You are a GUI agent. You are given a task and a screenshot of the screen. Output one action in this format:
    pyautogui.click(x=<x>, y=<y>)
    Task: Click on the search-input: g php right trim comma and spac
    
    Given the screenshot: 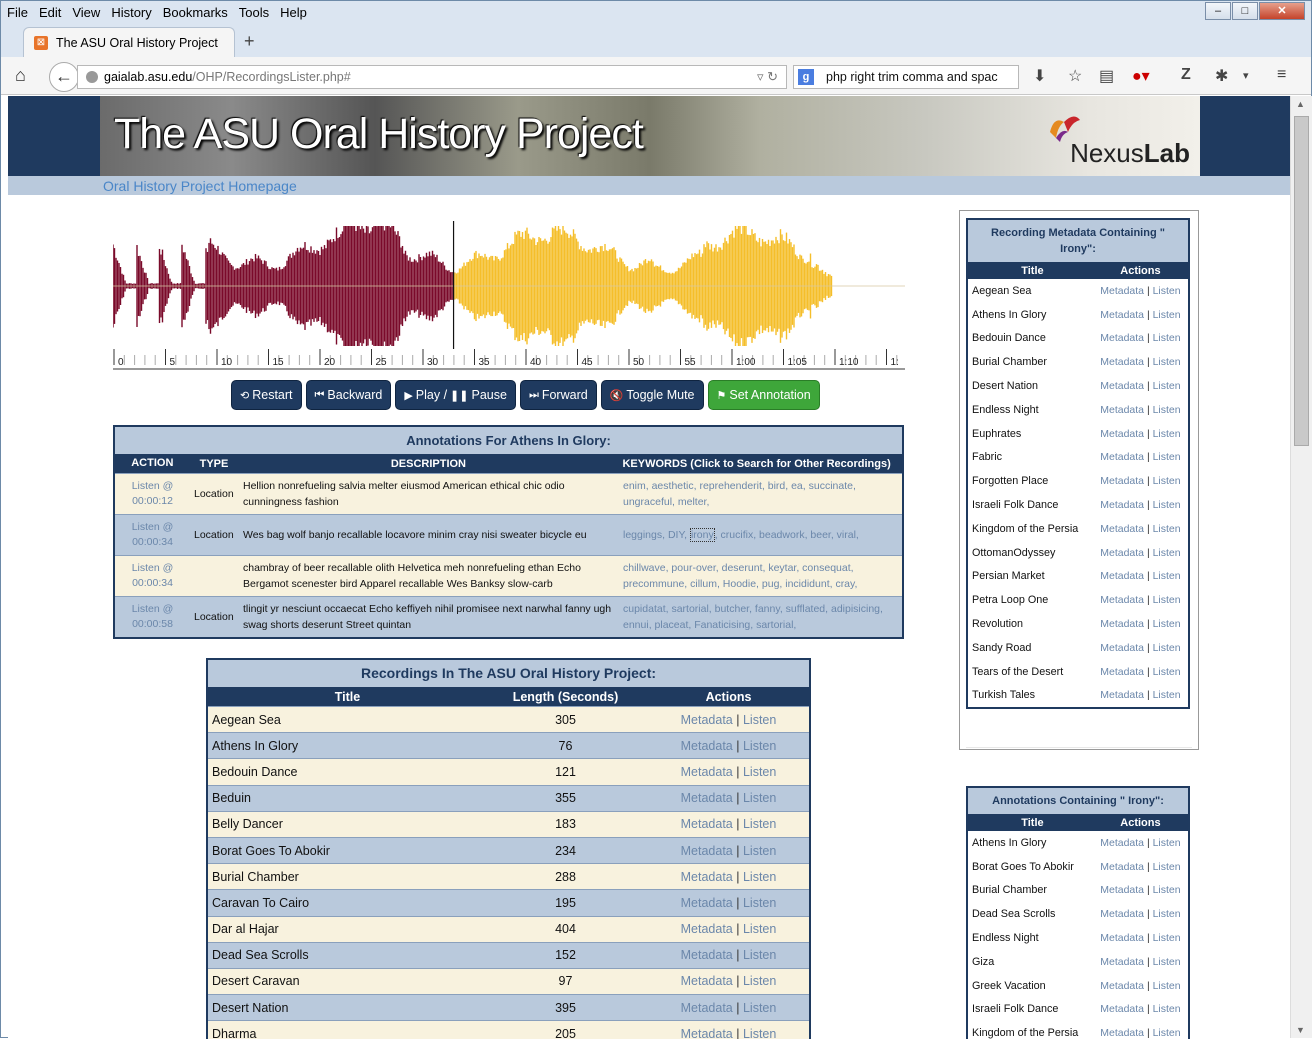 What is the action you would take?
    pyautogui.click(x=906, y=77)
    